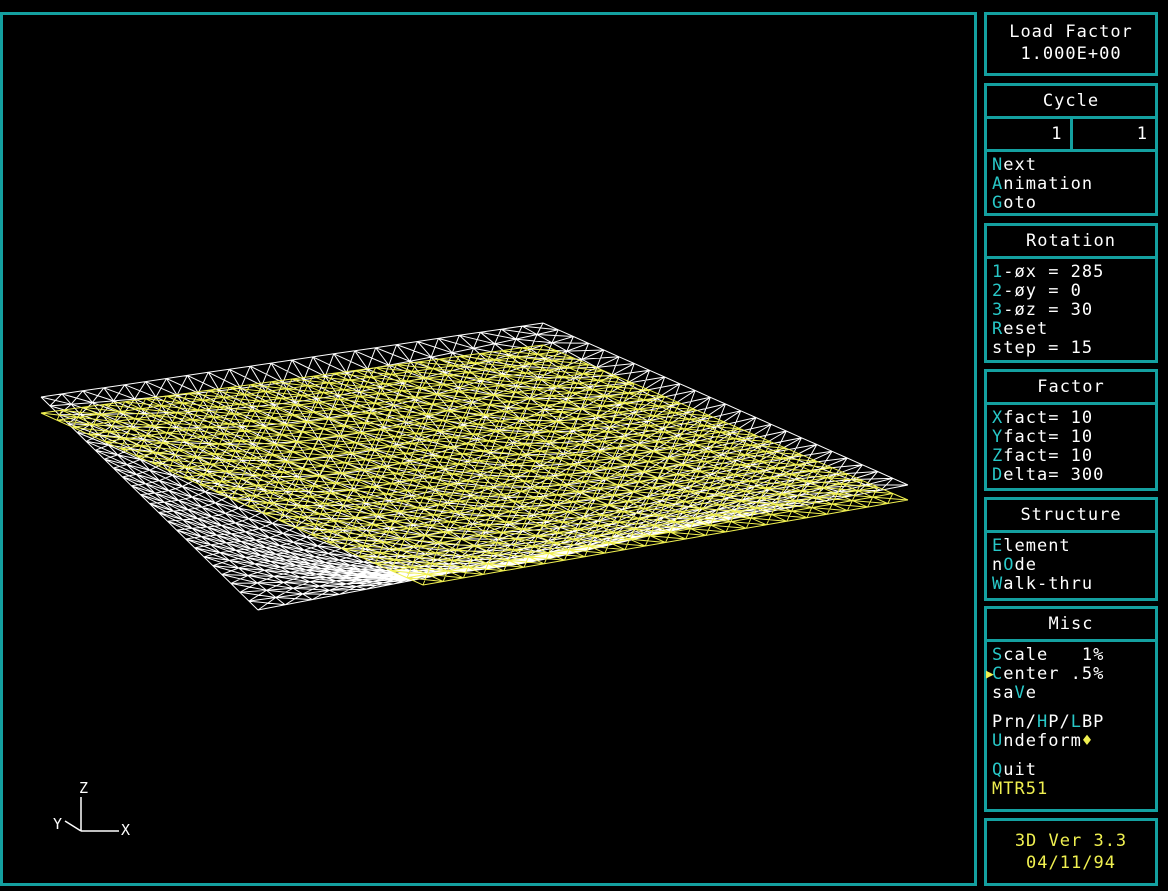 Image resolution: width=1168 pixels, height=891 pixels. What do you see at coordinates (1071, 693) in the screenshot?
I see `menu-save: saVe` at bounding box center [1071, 693].